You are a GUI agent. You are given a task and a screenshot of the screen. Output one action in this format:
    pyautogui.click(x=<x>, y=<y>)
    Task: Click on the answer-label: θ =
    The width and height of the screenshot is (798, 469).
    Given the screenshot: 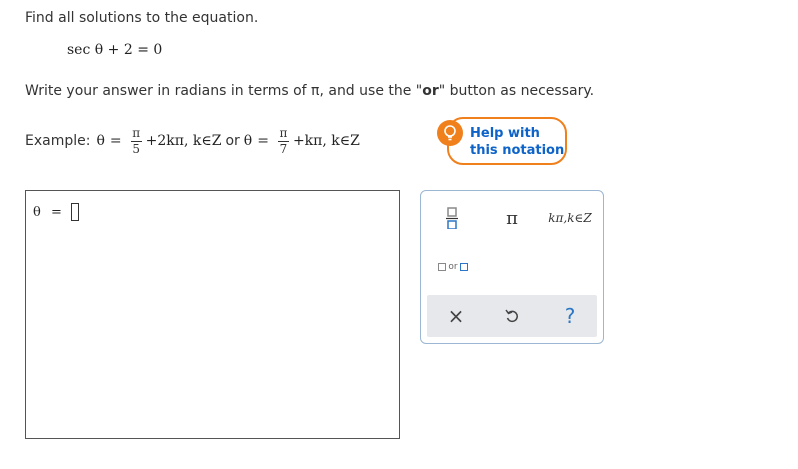 What is the action you would take?
    pyautogui.click(x=47, y=212)
    